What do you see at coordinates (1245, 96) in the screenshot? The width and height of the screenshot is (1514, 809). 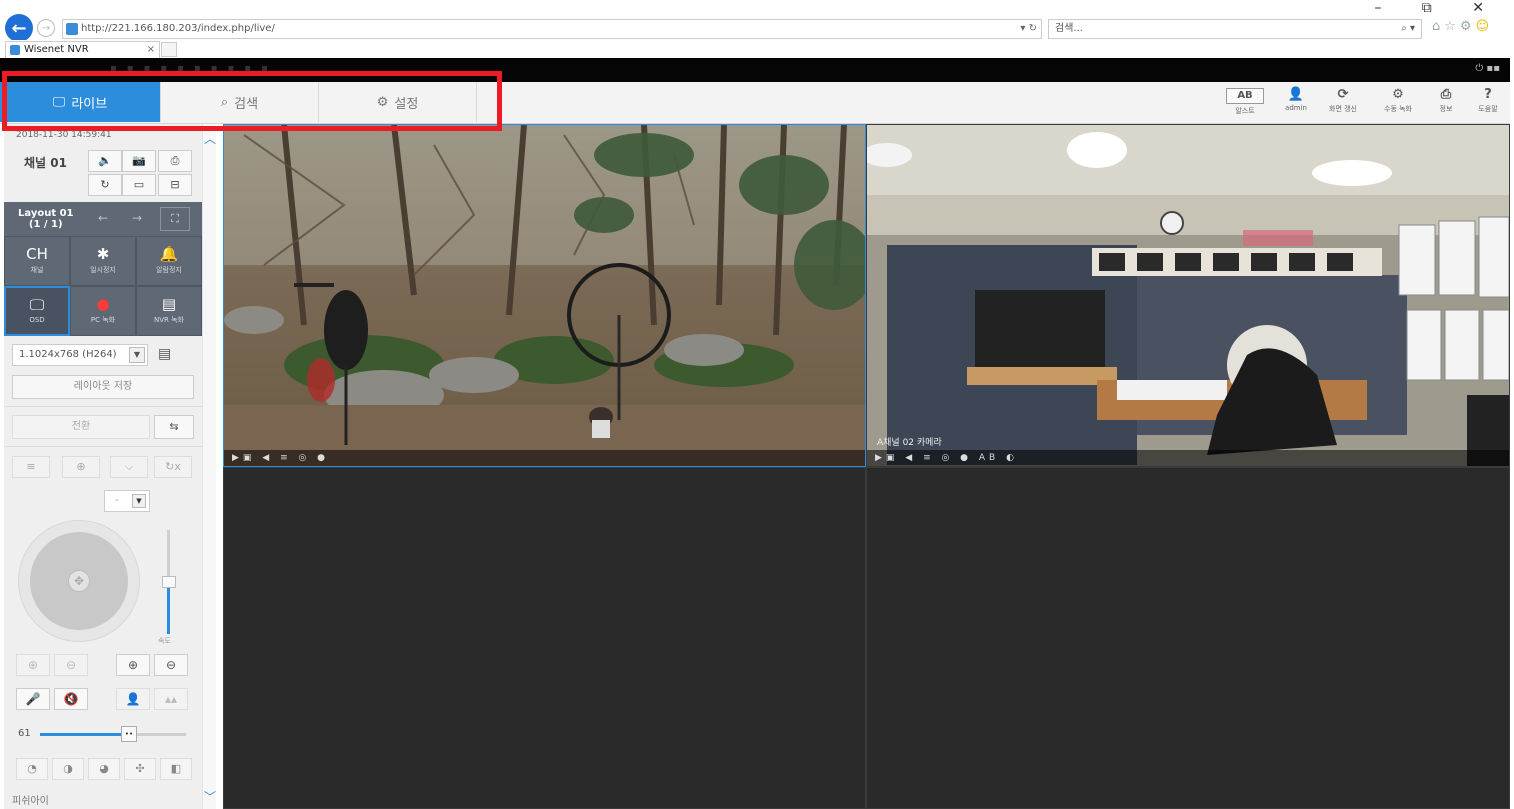 I see `ab-icon: AB` at bounding box center [1245, 96].